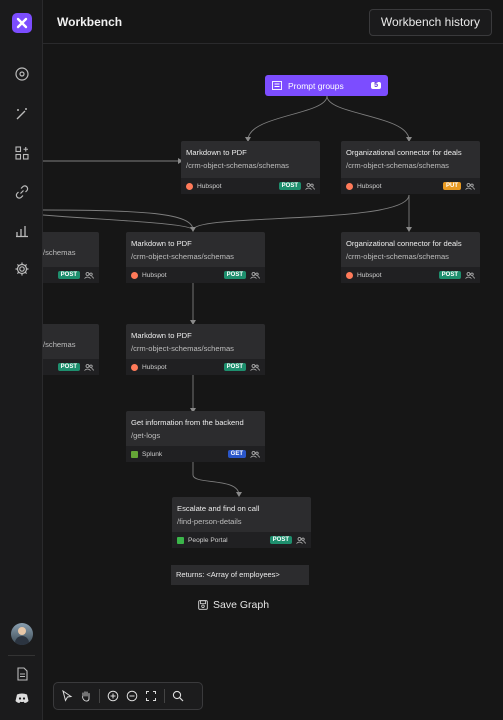  What do you see at coordinates (134, 454) in the screenshot?
I see `splunk-icon` at bounding box center [134, 454].